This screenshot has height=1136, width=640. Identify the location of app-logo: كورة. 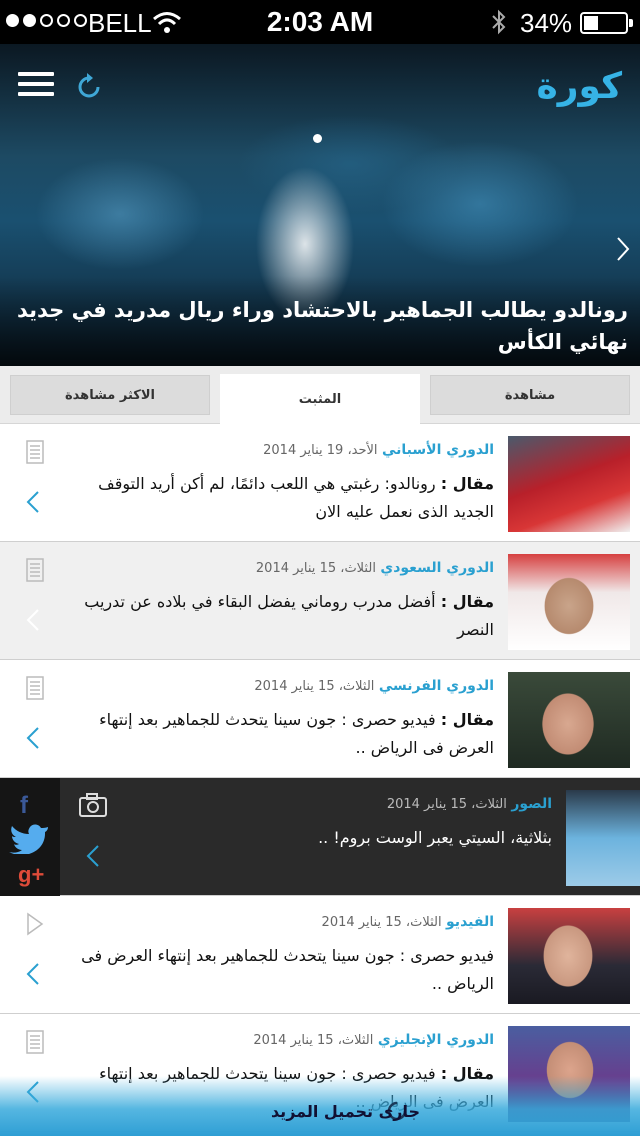
(579, 86).